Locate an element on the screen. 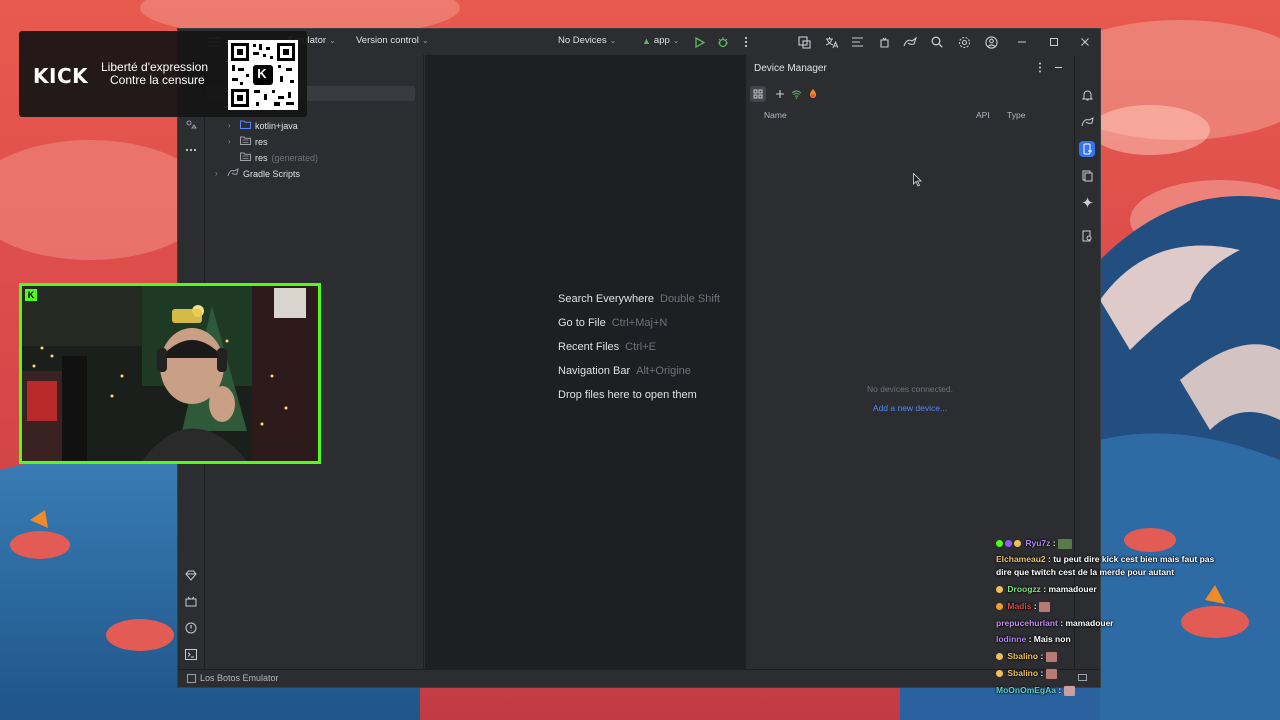 This screenshot has height=720, width=1280. chat-message: prepucehurlant : mamadouer is located at coordinates (1055, 623).